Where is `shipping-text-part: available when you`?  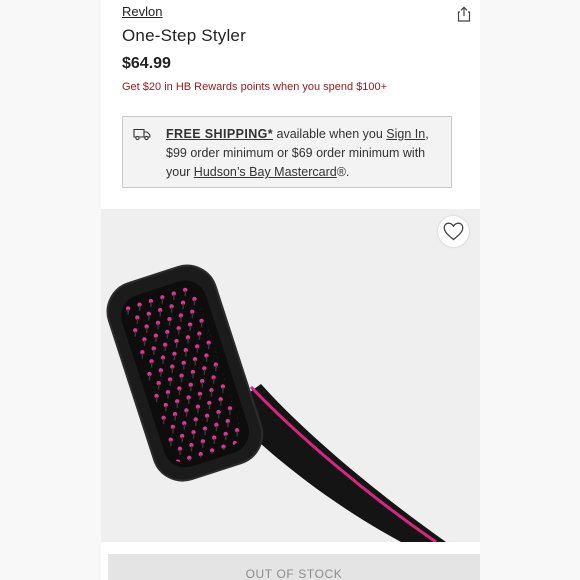 shipping-text-part: available when you is located at coordinates (330, 134).